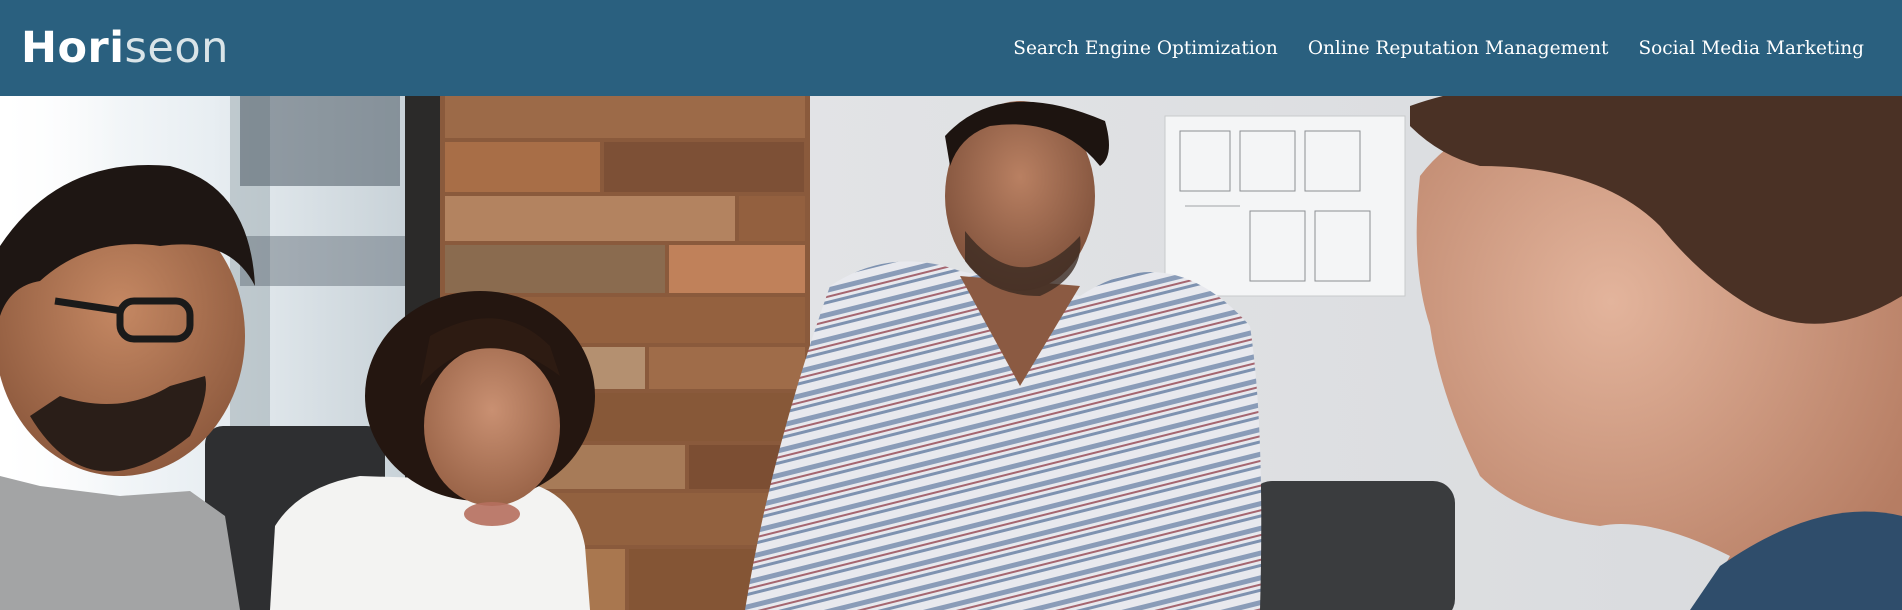 The width and height of the screenshot is (1902, 610). What do you see at coordinates (1145, 48) in the screenshot?
I see `nav-link-seo: Search Engine Optimization` at bounding box center [1145, 48].